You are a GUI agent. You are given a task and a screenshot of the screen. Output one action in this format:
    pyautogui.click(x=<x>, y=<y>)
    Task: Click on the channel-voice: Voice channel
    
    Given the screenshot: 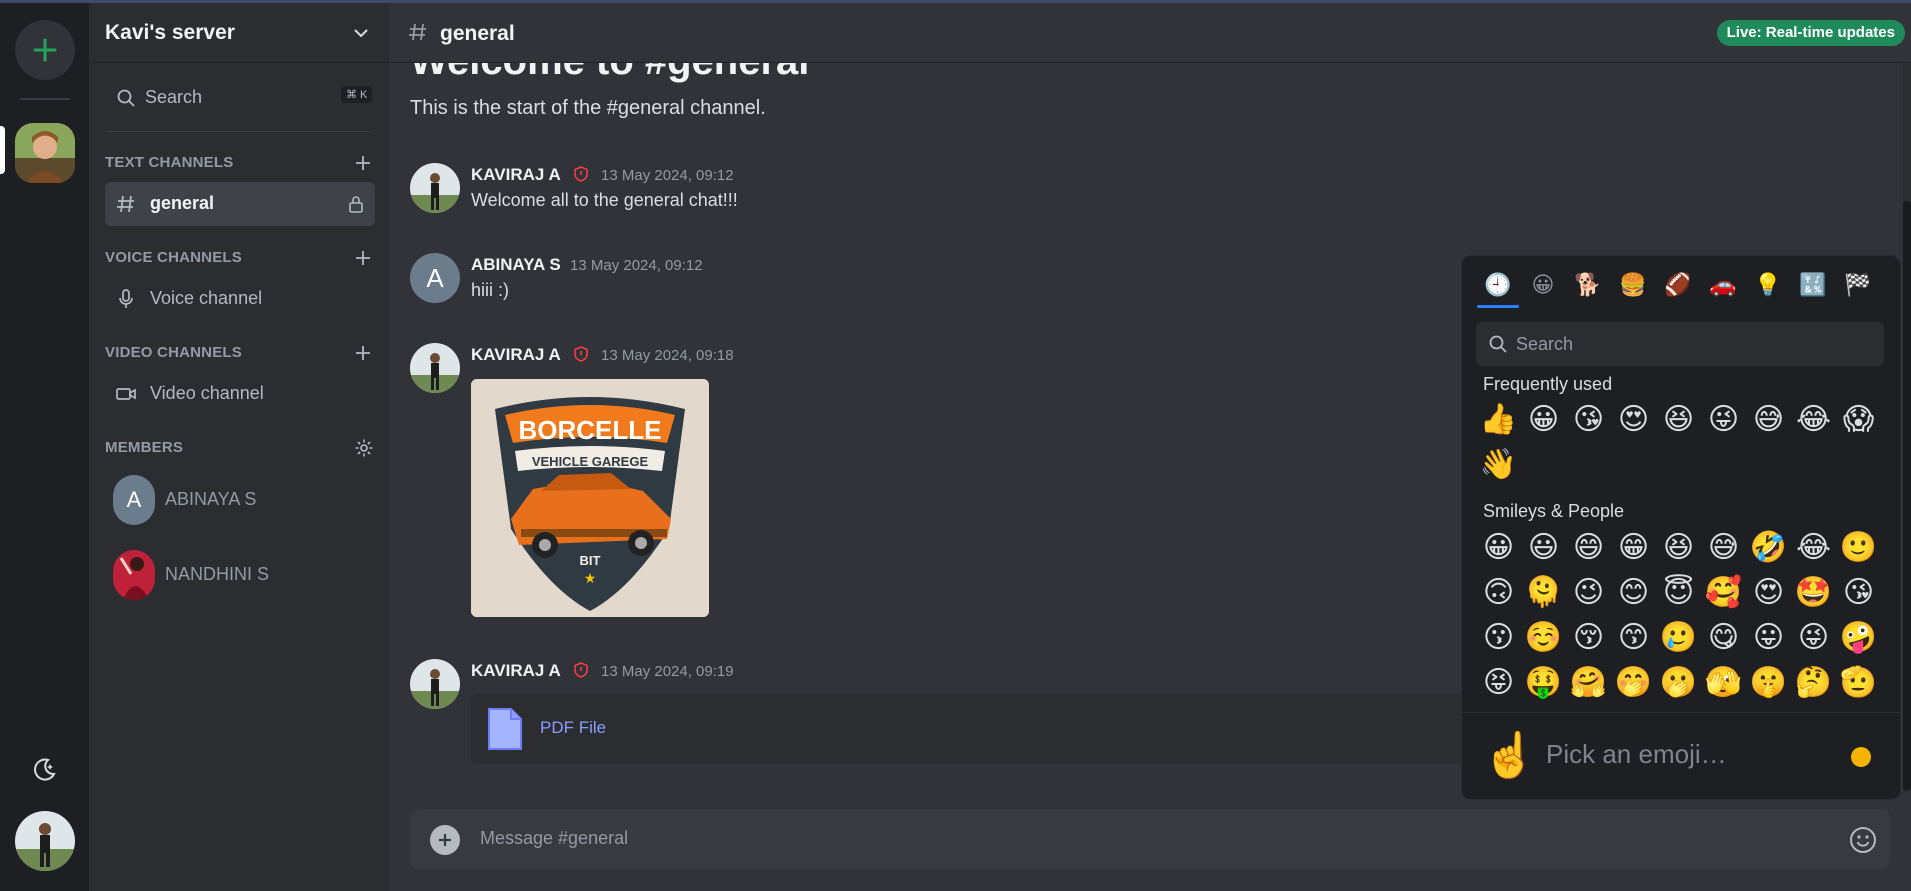 What is the action you would take?
    pyautogui.click(x=240, y=299)
    